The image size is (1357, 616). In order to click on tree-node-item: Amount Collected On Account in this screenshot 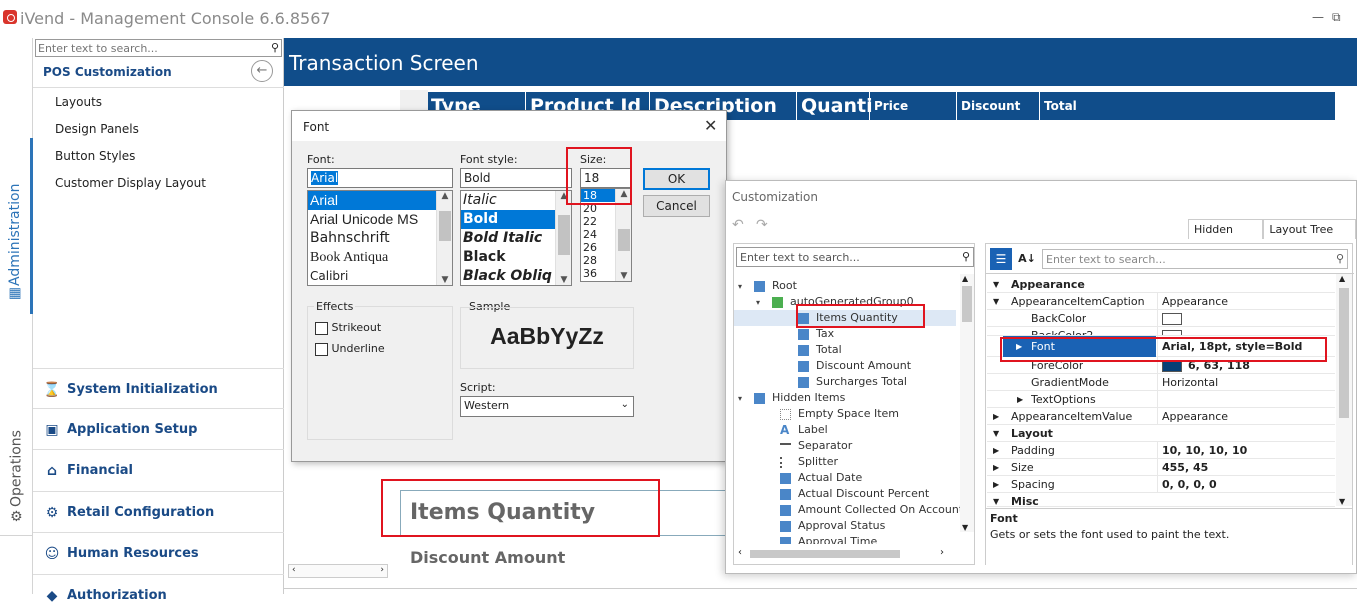, I will do `click(871, 510)`.